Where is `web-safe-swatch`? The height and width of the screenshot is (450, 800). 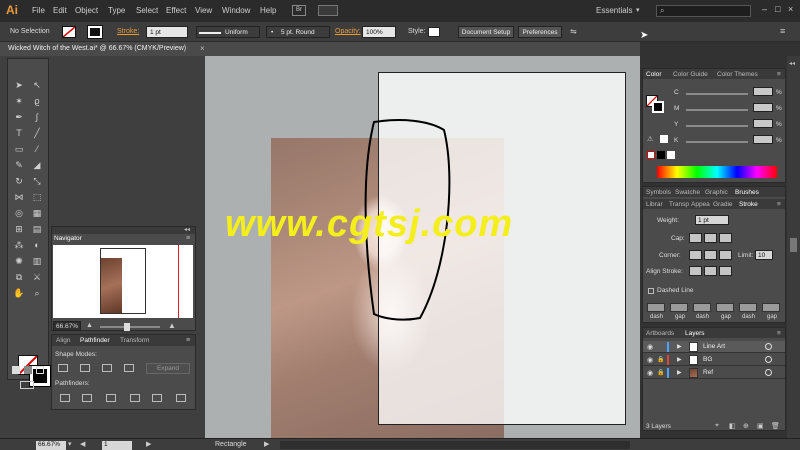
web-safe-swatch is located at coordinates (664, 139).